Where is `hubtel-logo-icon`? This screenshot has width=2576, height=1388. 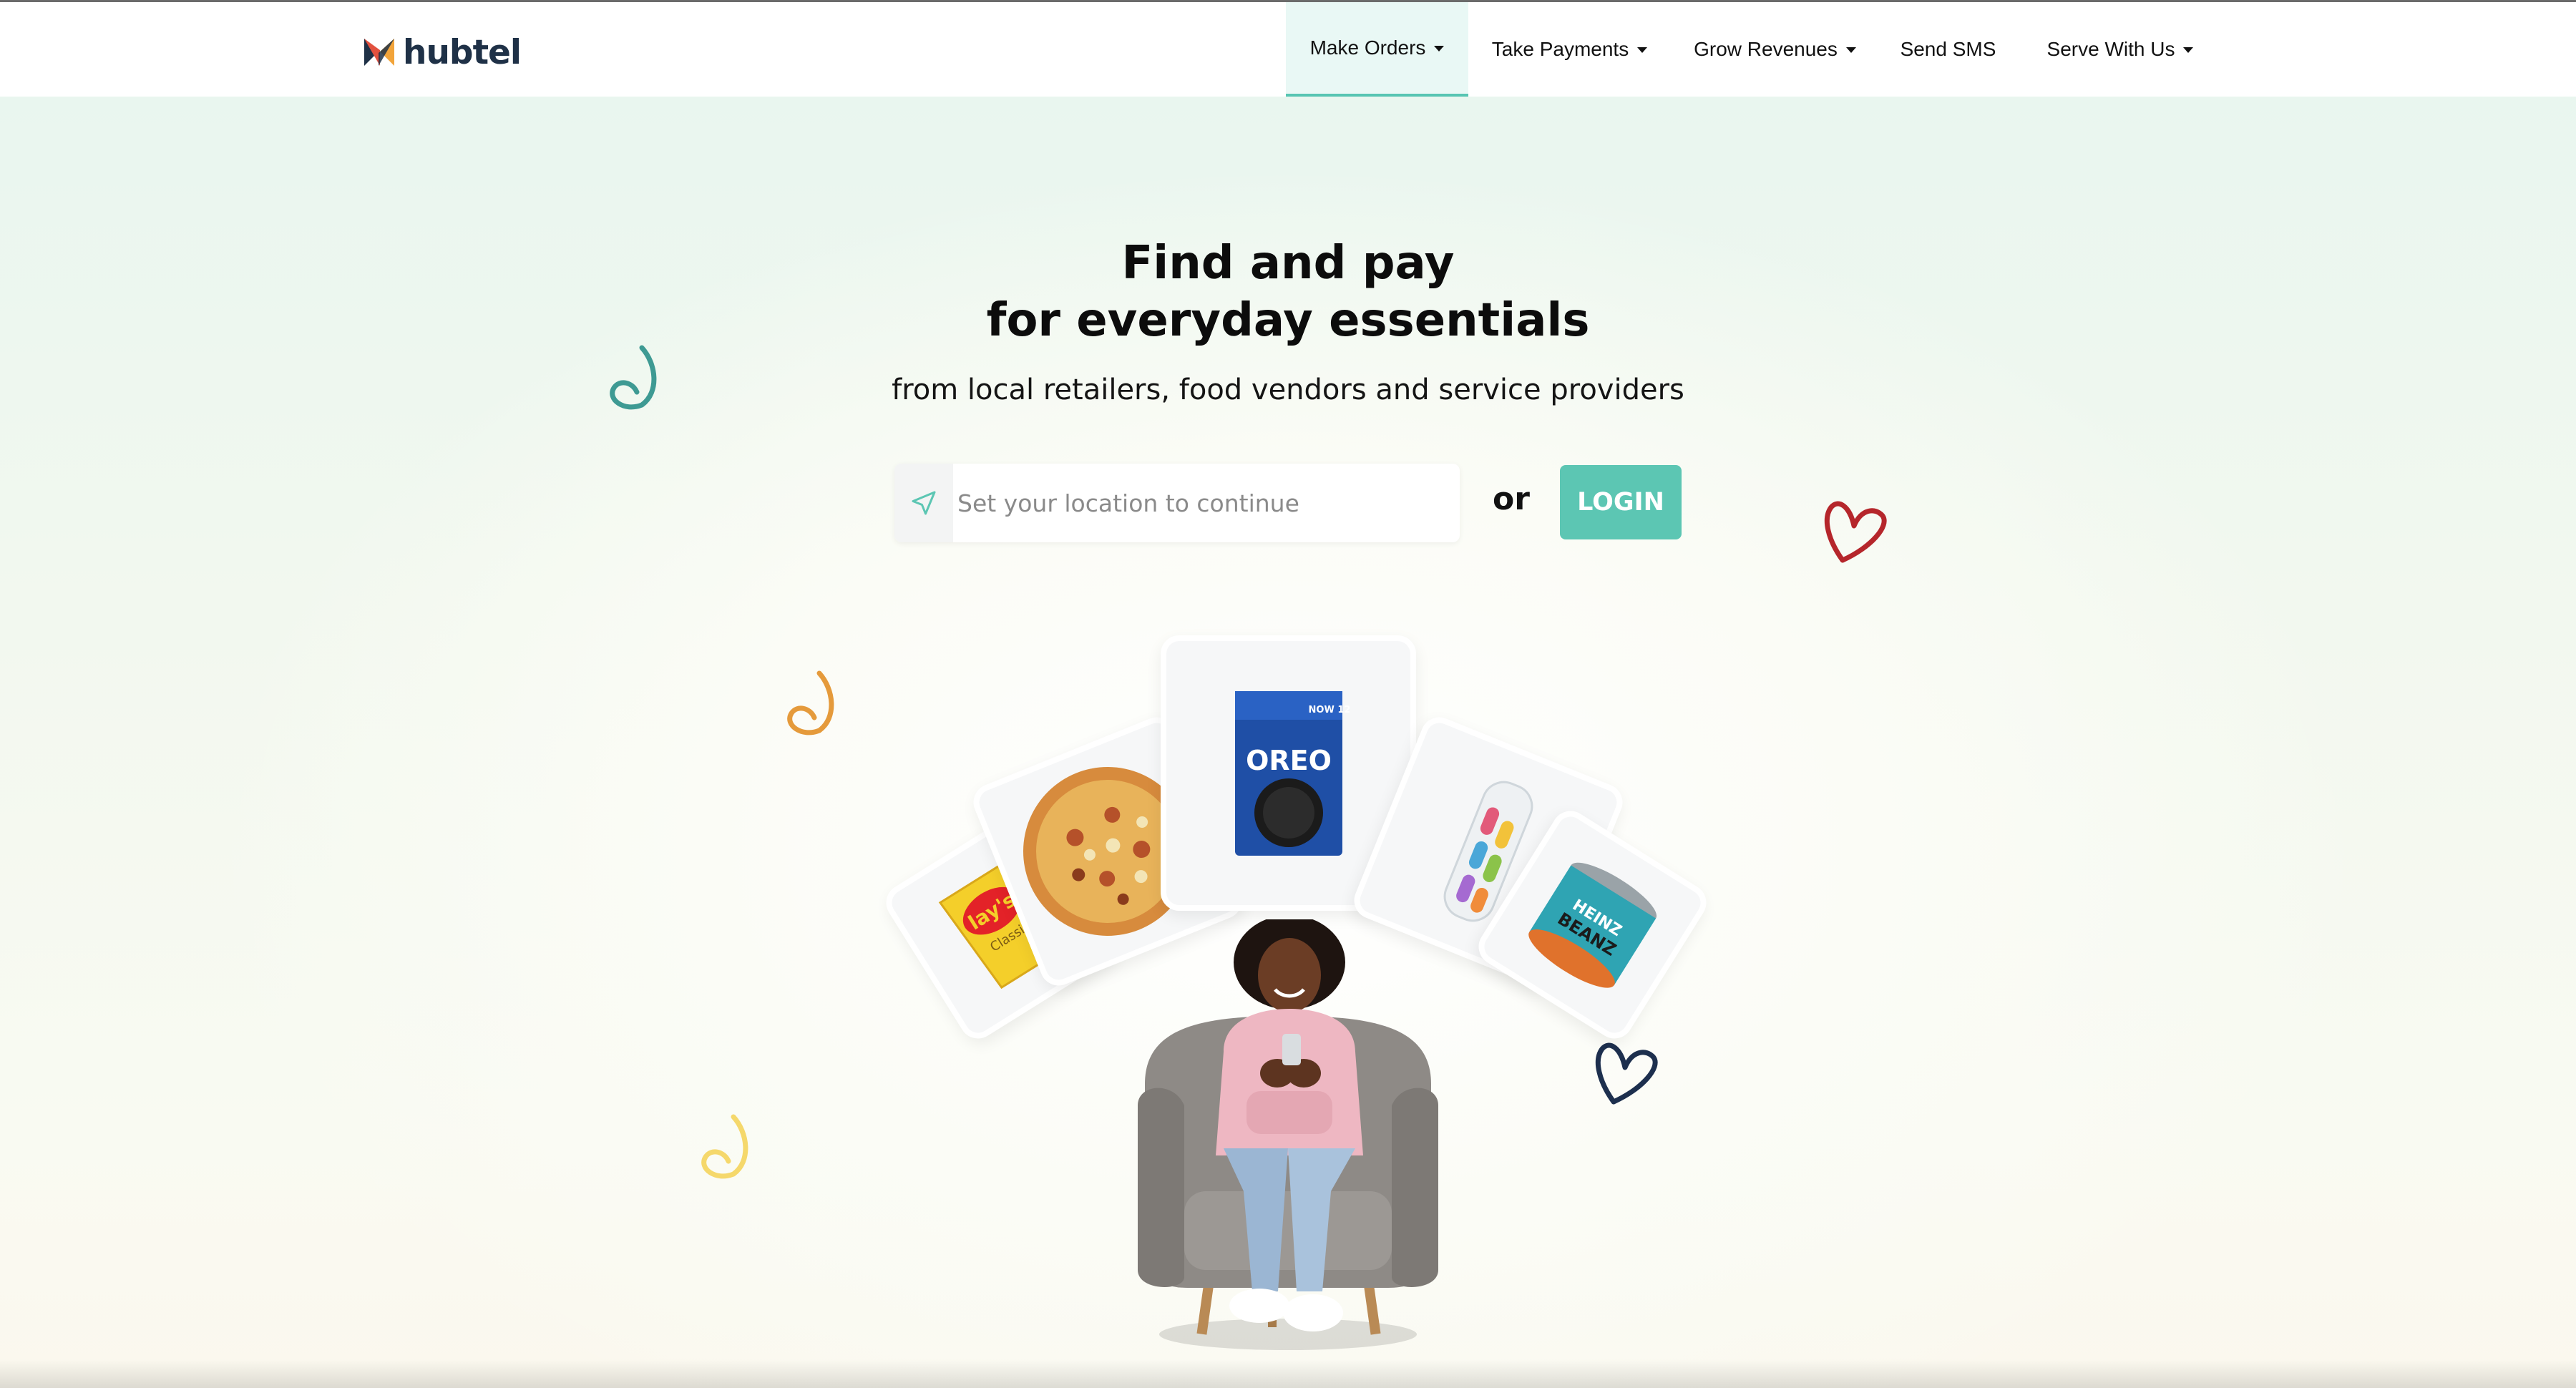 hubtel-logo-icon is located at coordinates (379, 52).